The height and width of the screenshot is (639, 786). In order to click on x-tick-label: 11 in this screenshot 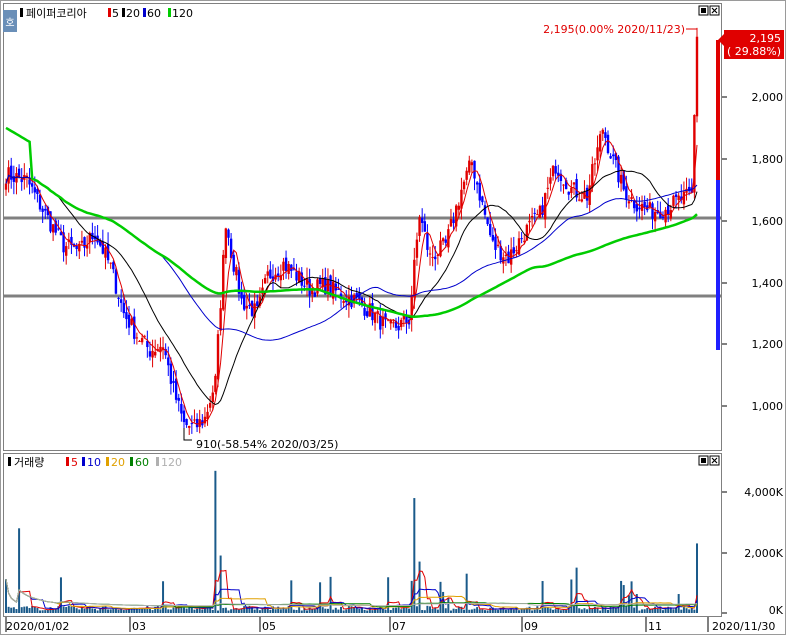, I will do `click(655, 626)`.